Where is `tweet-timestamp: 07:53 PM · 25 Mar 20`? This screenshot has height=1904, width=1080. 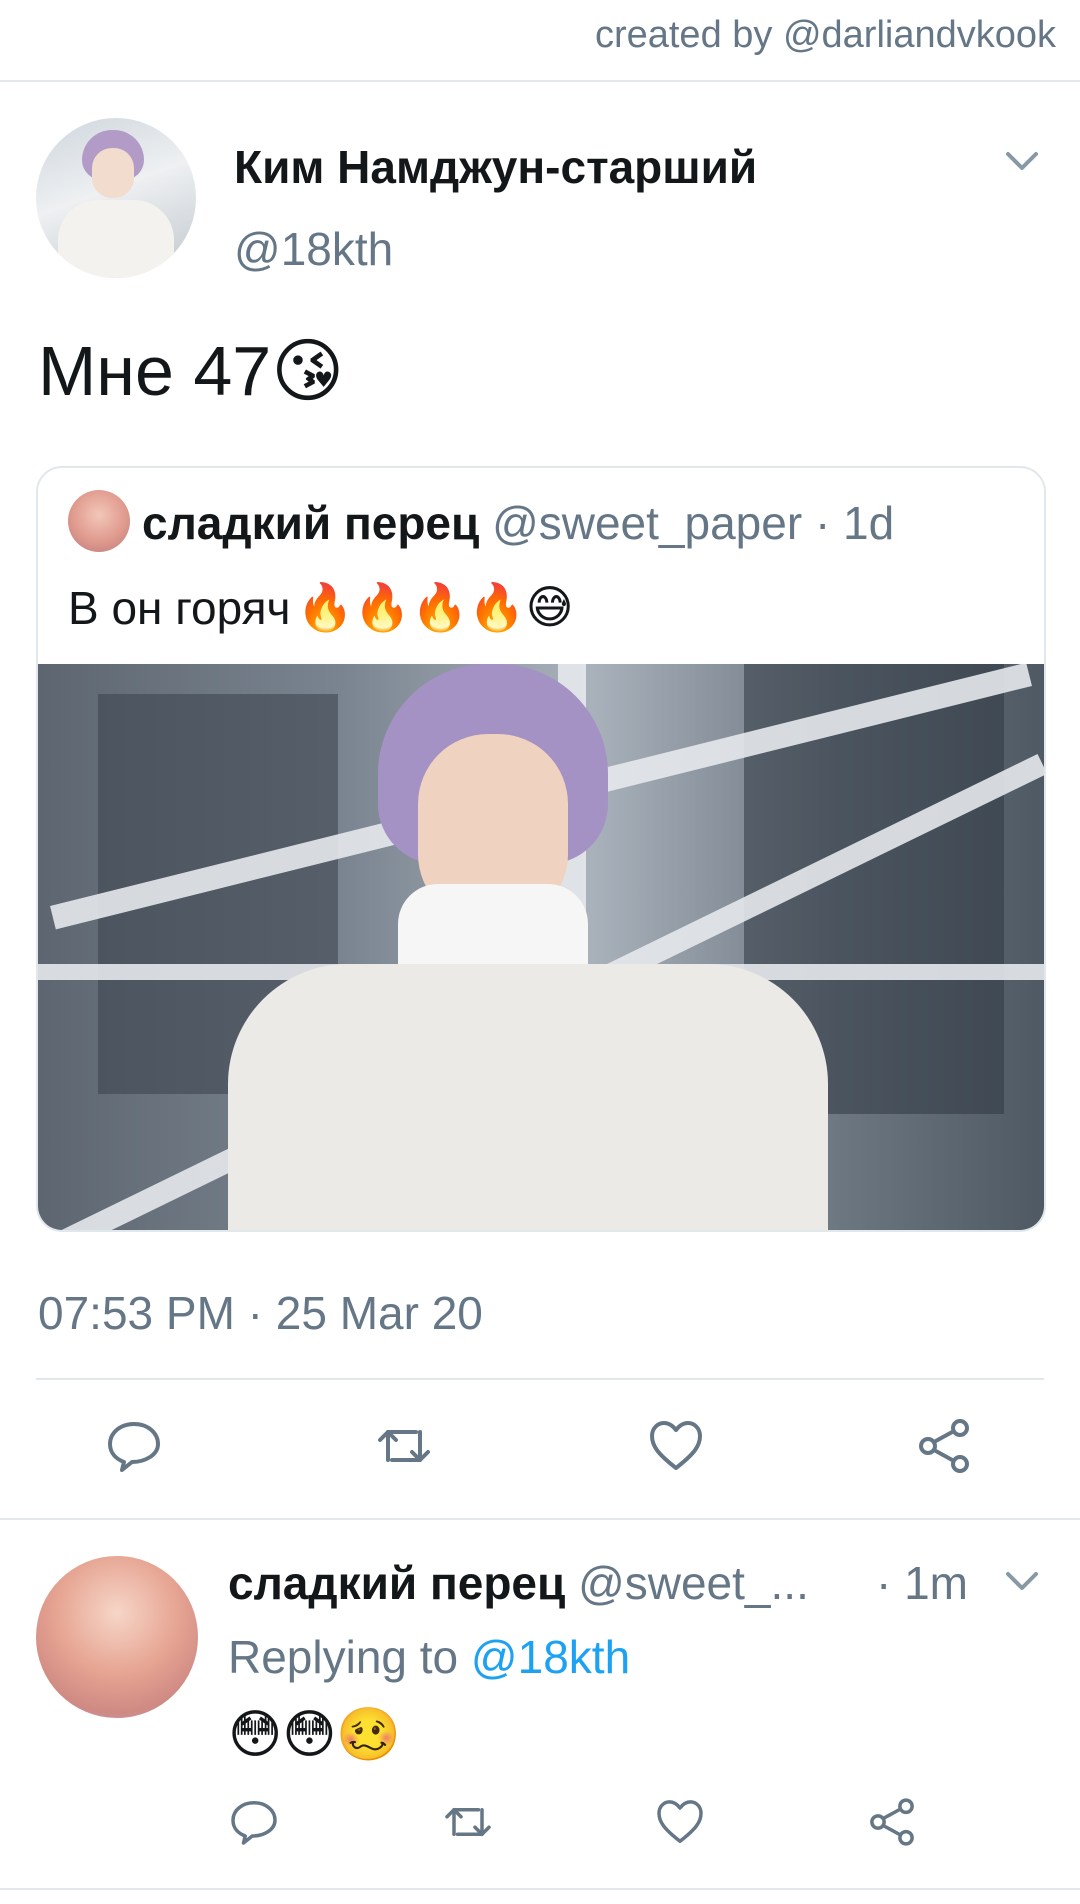
tweet-timestamp: 07:53 PM · 25 Mar 20 is located at coordinates (260, 1313).